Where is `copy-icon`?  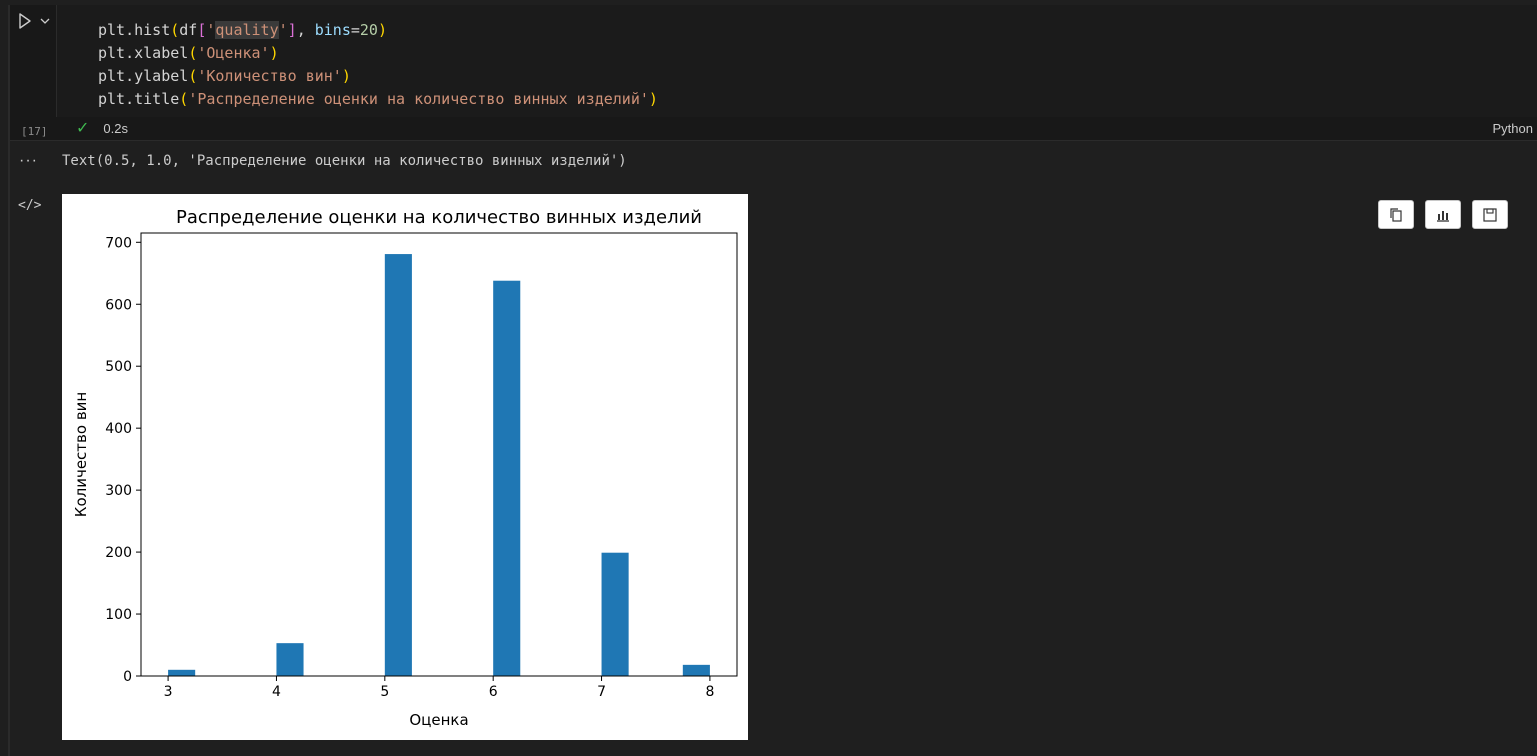 copy-icon is located at coordinates (1396, 214).